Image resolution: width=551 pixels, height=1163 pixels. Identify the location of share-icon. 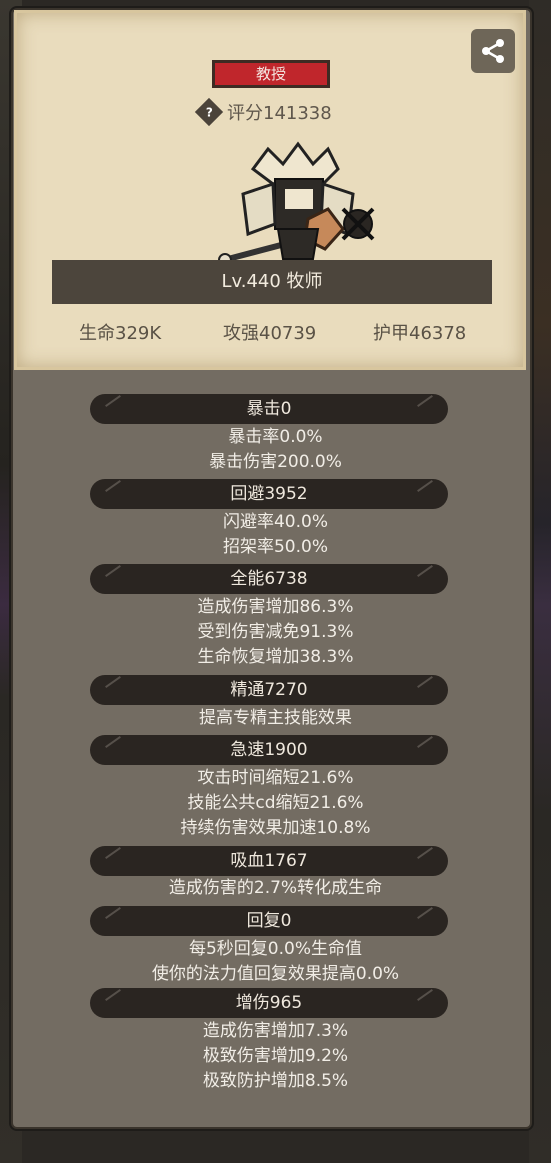
(493, 51).